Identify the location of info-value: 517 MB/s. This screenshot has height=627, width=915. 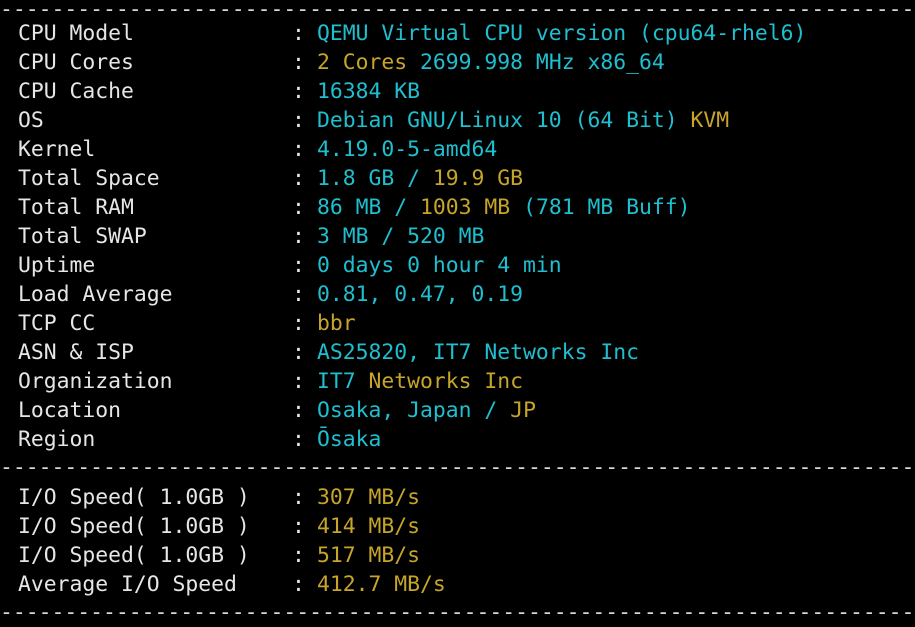
(368, 555).